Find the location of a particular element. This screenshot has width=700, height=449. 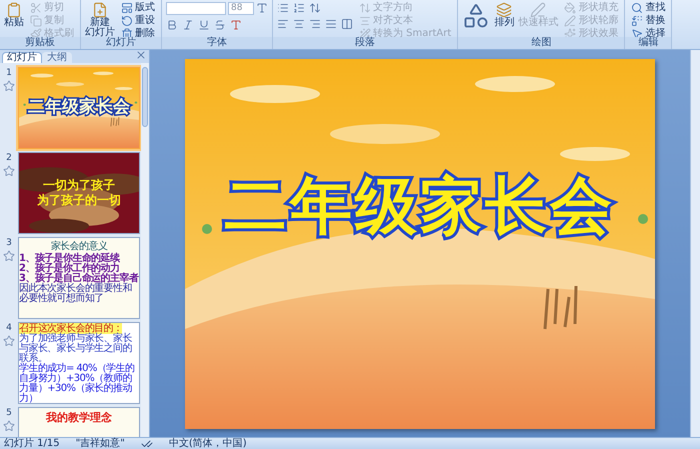

align-center-icon is located at coordinates (299, 24).